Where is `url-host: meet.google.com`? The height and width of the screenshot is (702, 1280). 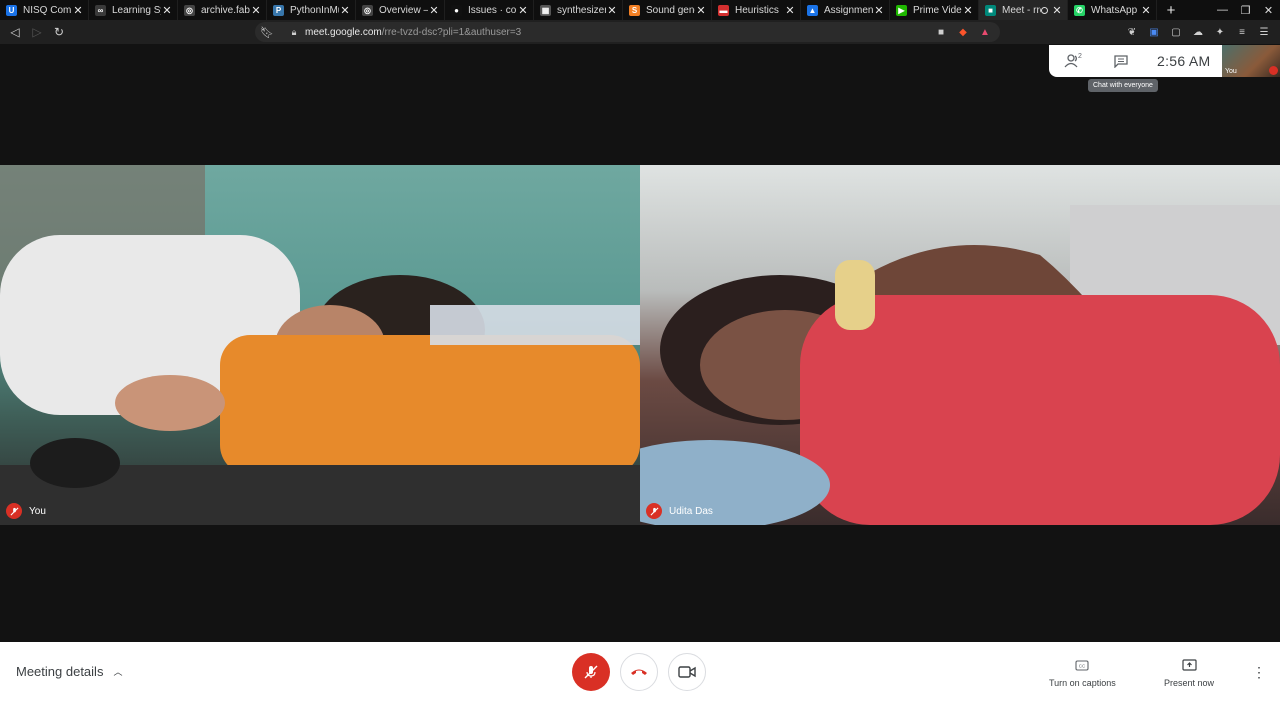 url-host: meet.google.com is located at coordinates (343, 32).